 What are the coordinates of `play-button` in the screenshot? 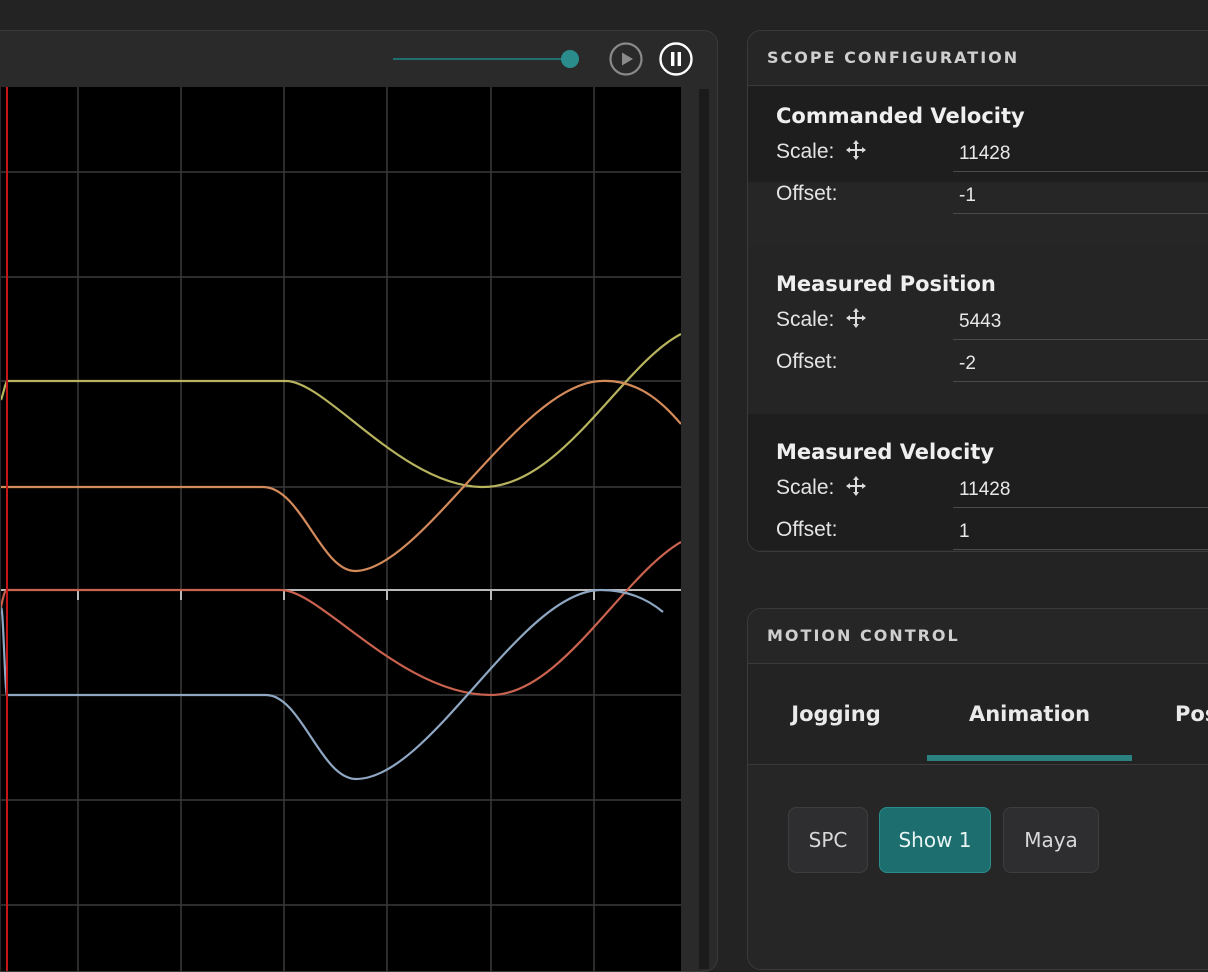 It's located at (626, 59).